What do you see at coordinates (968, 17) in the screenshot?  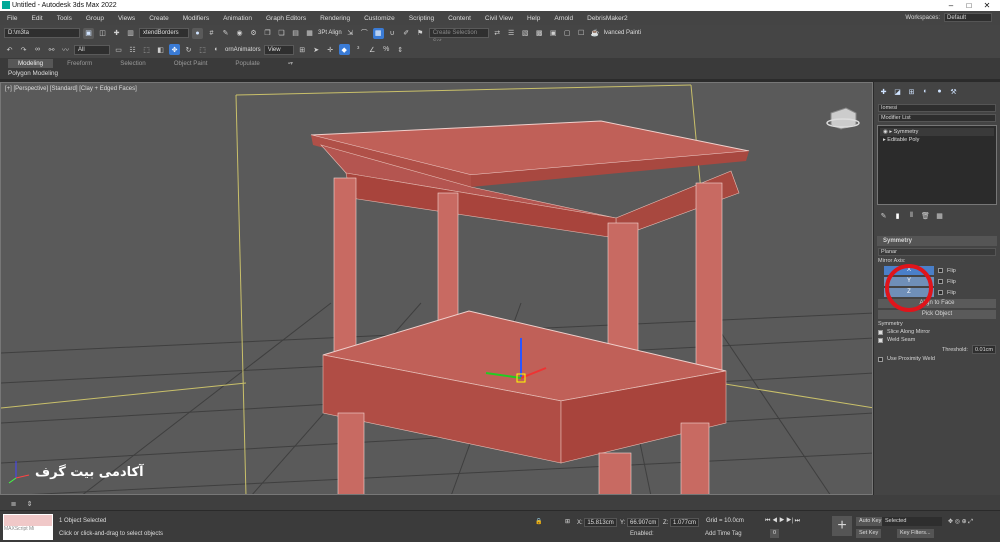 I see `workspaces-dropdown: Default` at bounding box center [968, 17].